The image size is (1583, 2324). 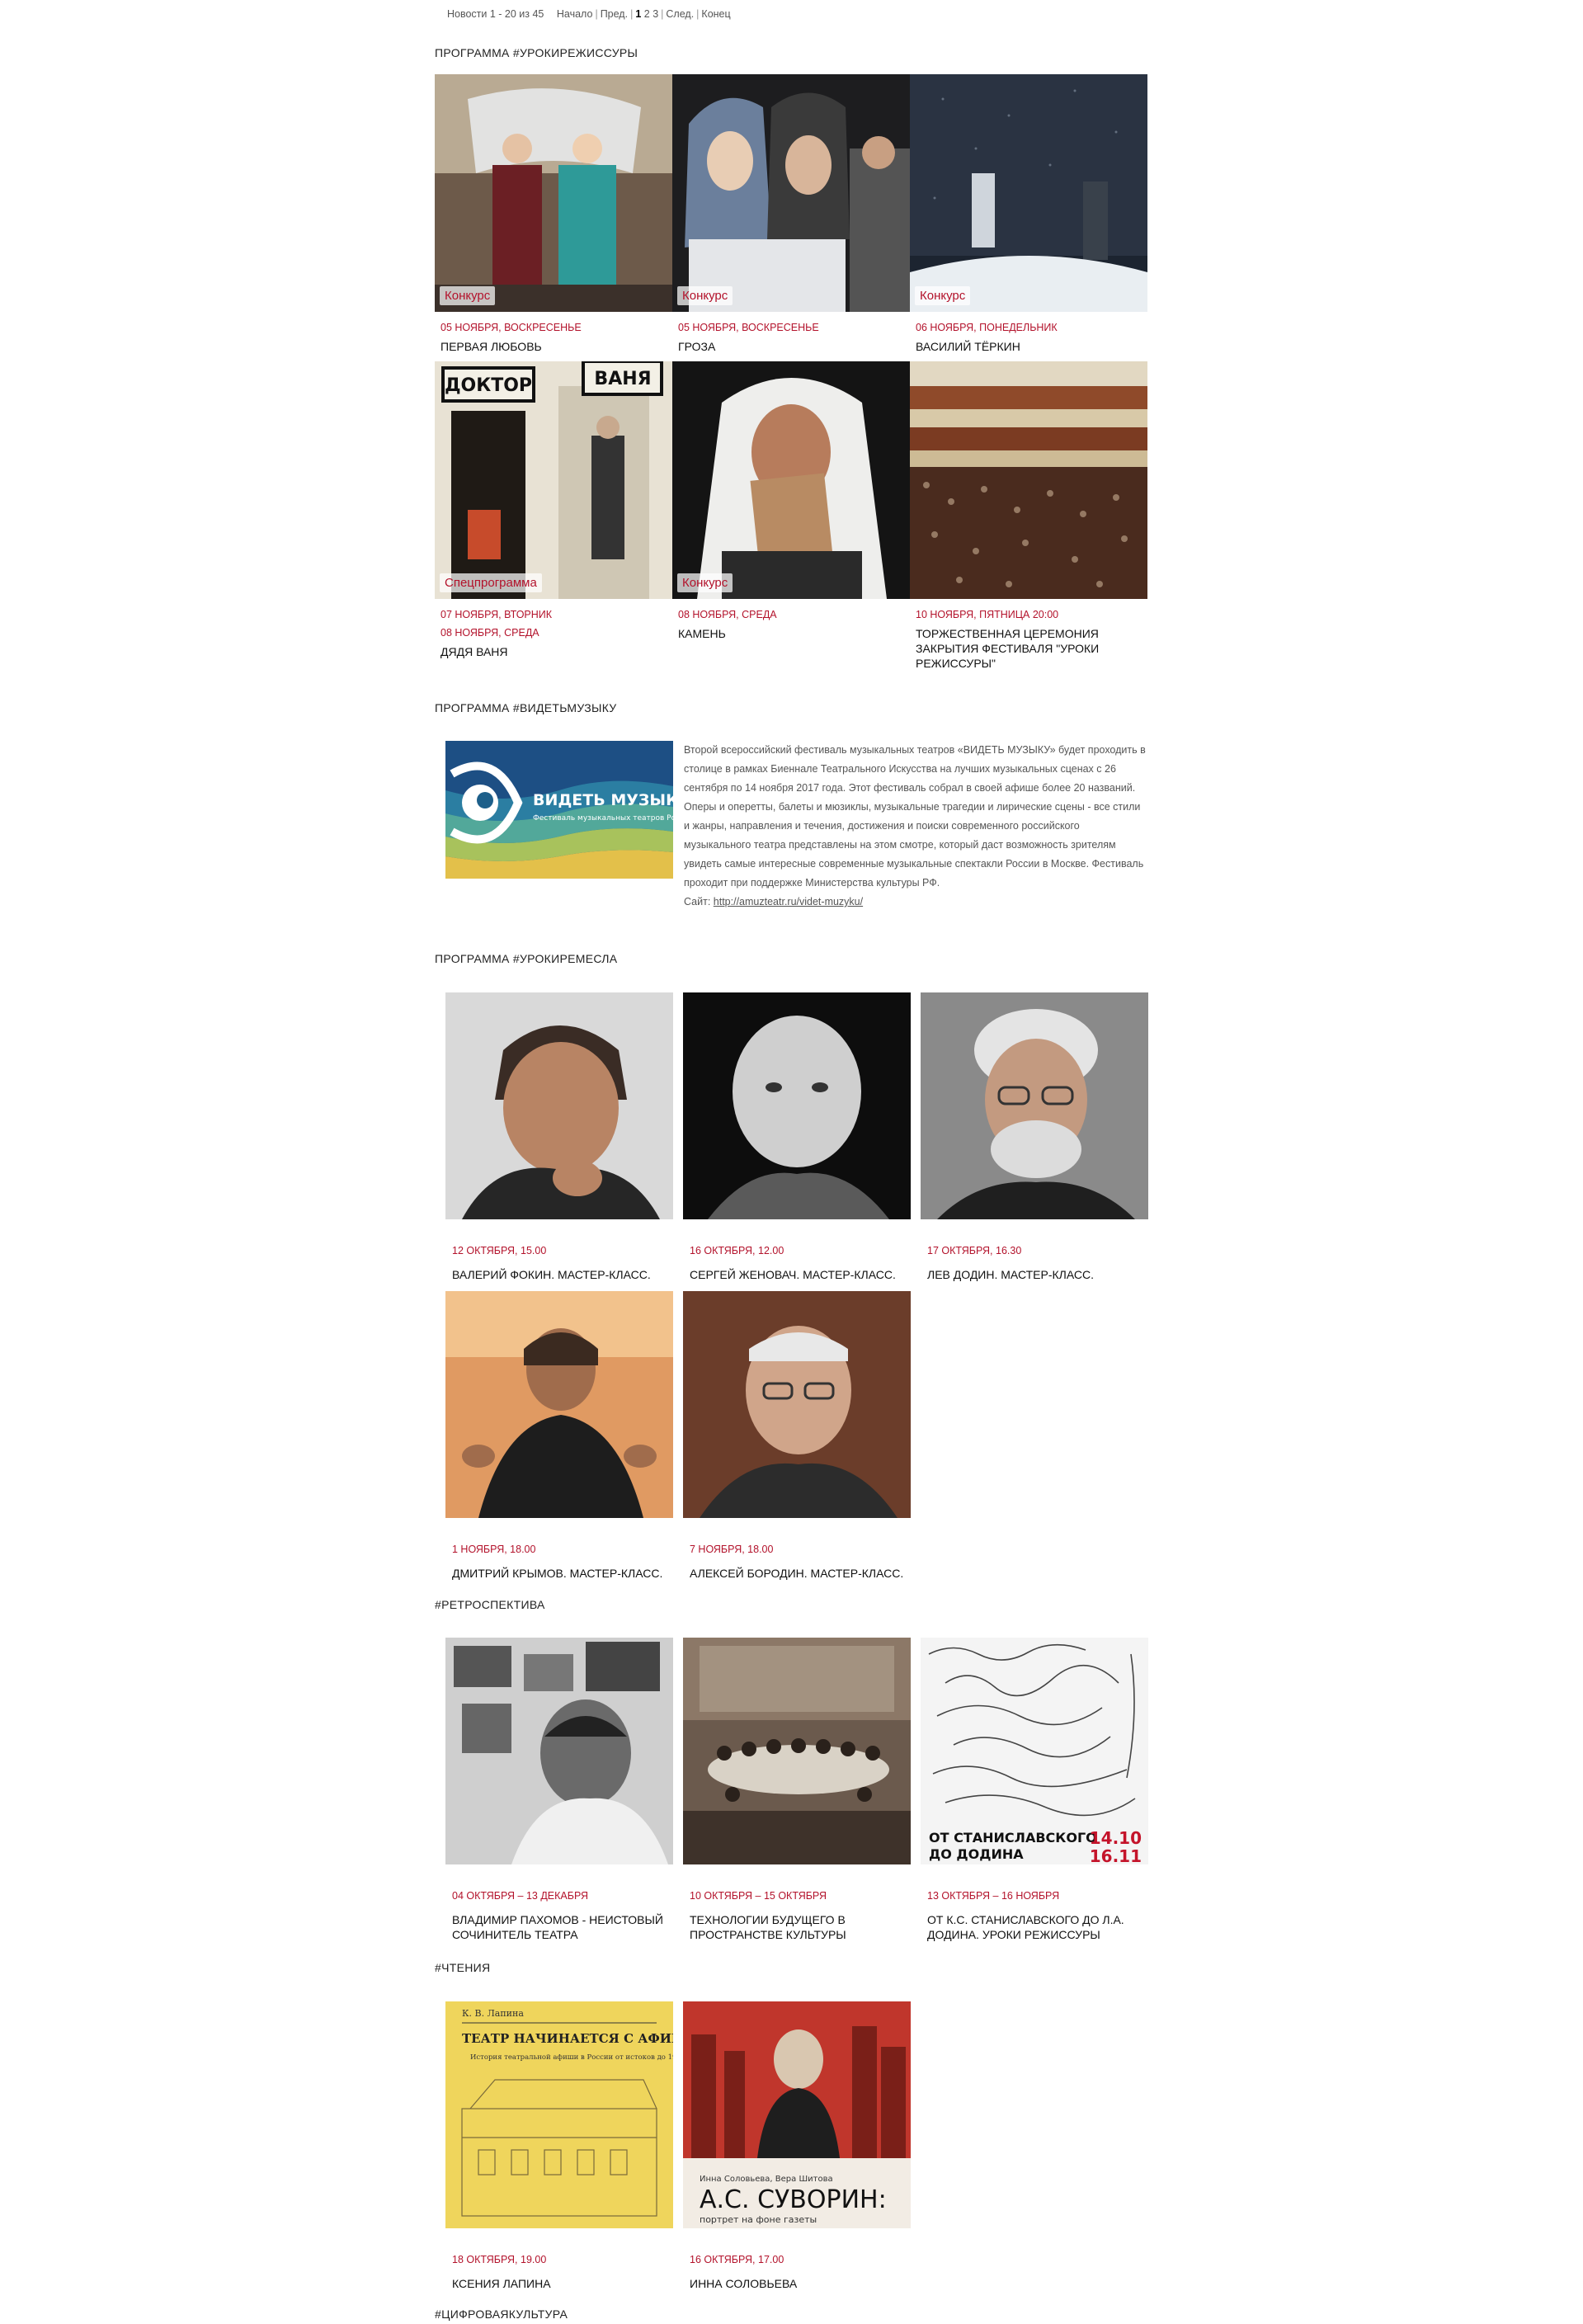 What do you see at coordinates (559, 2283) in the screenshot?
I see `reading-title: Ксения Лапина` at bounding box center [559, 2283].